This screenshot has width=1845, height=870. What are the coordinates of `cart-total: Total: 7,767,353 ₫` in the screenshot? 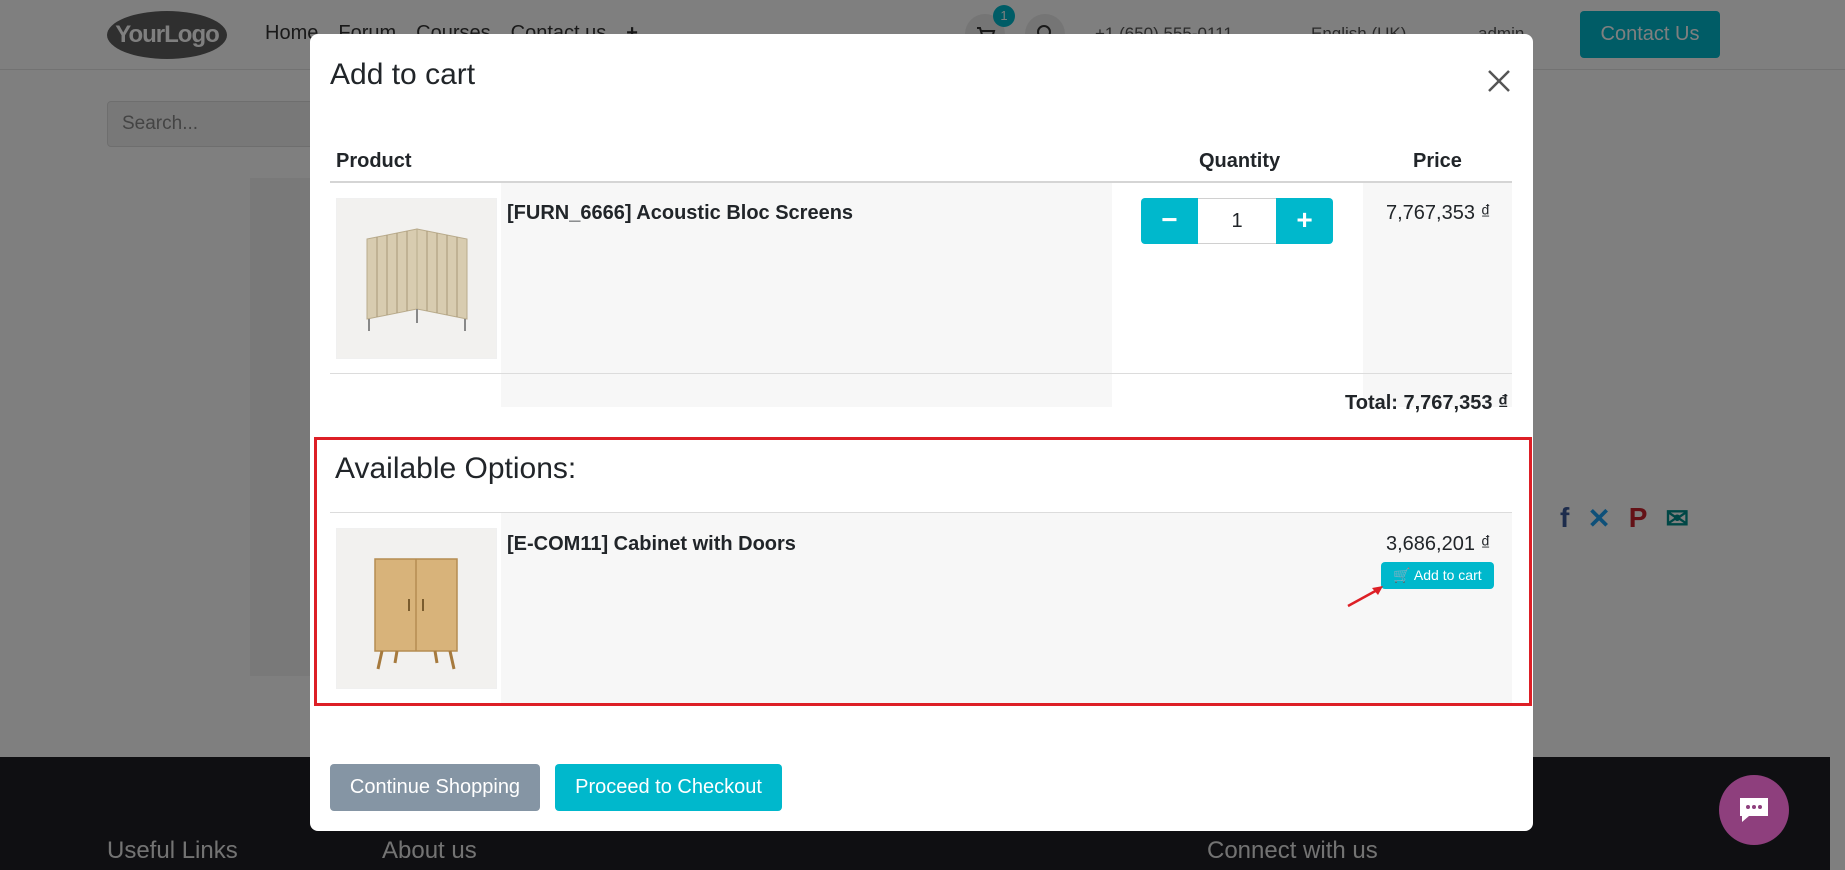 It's located at (1427, 403).